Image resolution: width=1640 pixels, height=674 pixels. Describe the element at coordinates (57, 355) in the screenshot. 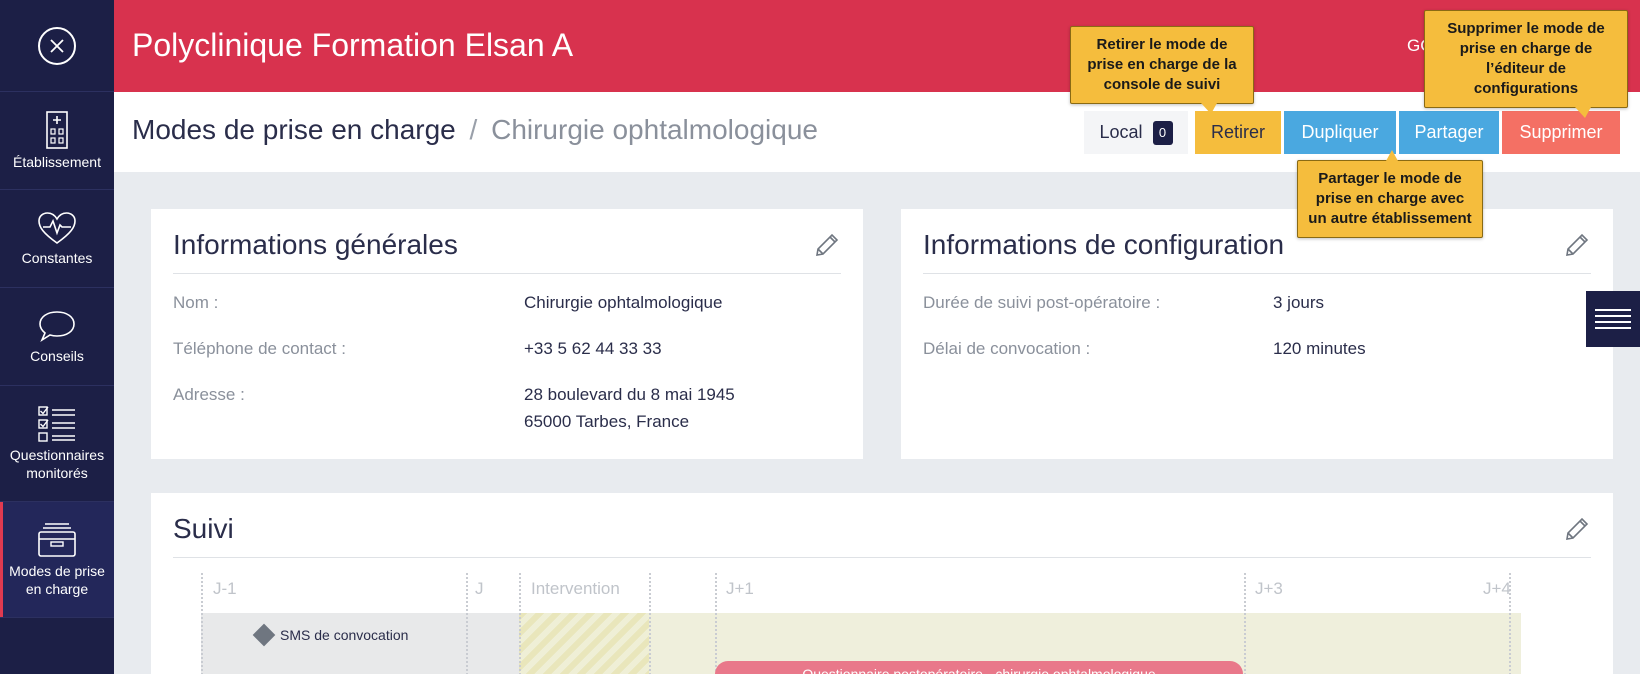

I see `sidebar-item-label: Conseils` at that location.